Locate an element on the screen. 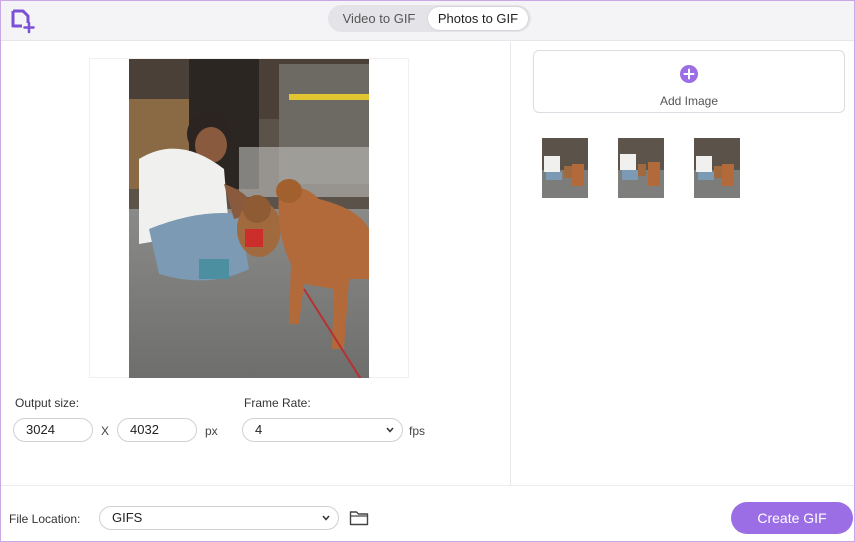 The height and width of the screenshot is (542, 855). file-location-select: GIFS is located at coordinates (219, 518).